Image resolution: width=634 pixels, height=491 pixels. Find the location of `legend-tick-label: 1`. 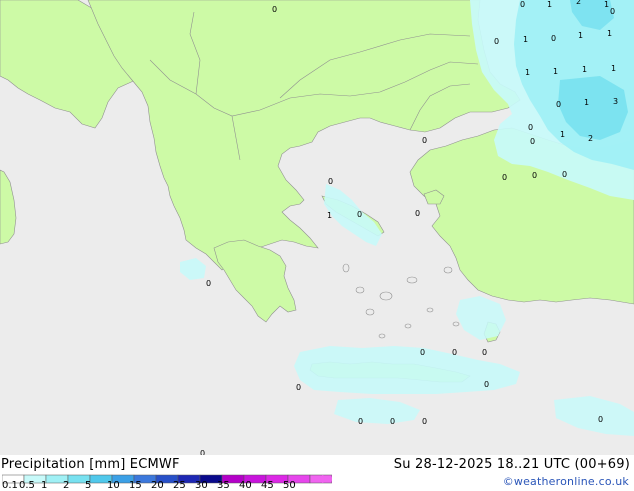

legend-tick-label: 1 is located at coordinates (44, 485).